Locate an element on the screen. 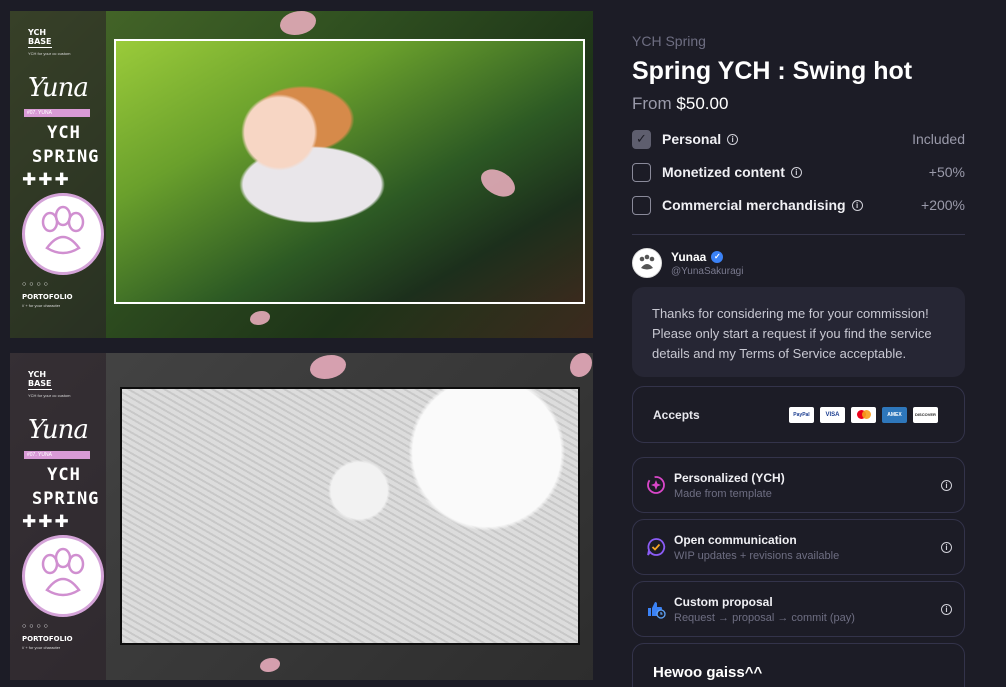 Image resolution: width=1006 pixels, height=687 pixels. sparkle-swap-icon is located at coordinates (656, 485).